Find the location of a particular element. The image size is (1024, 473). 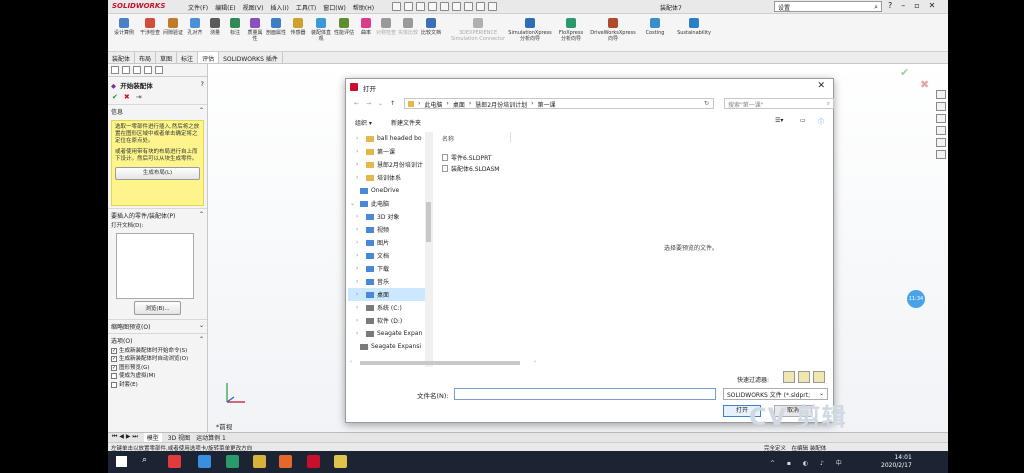

view-mode-icon: ☰▾ is located at coordinates (779, 120).